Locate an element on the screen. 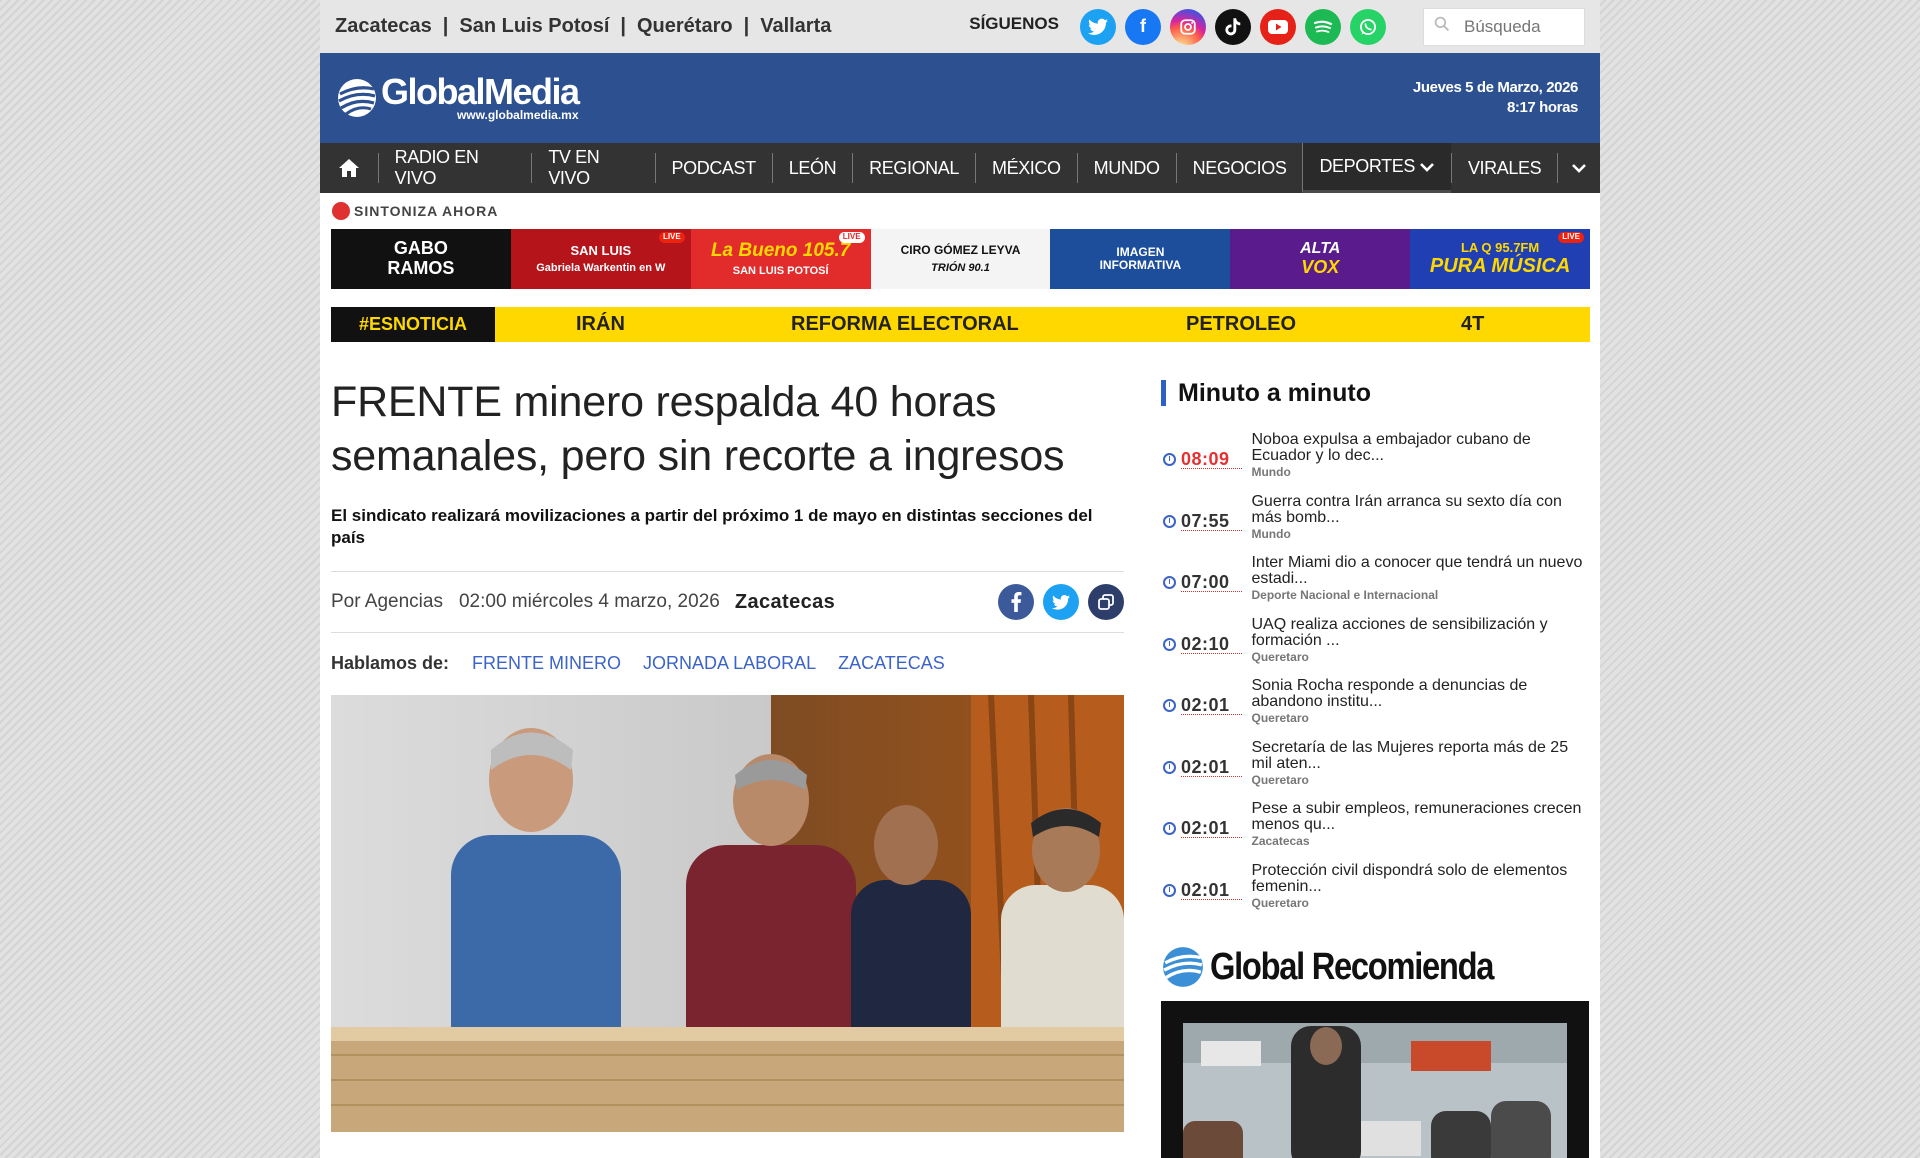 This screenshot has height=1158, width=1920. whatsapp-icon is located at coordinates (1368, 26).